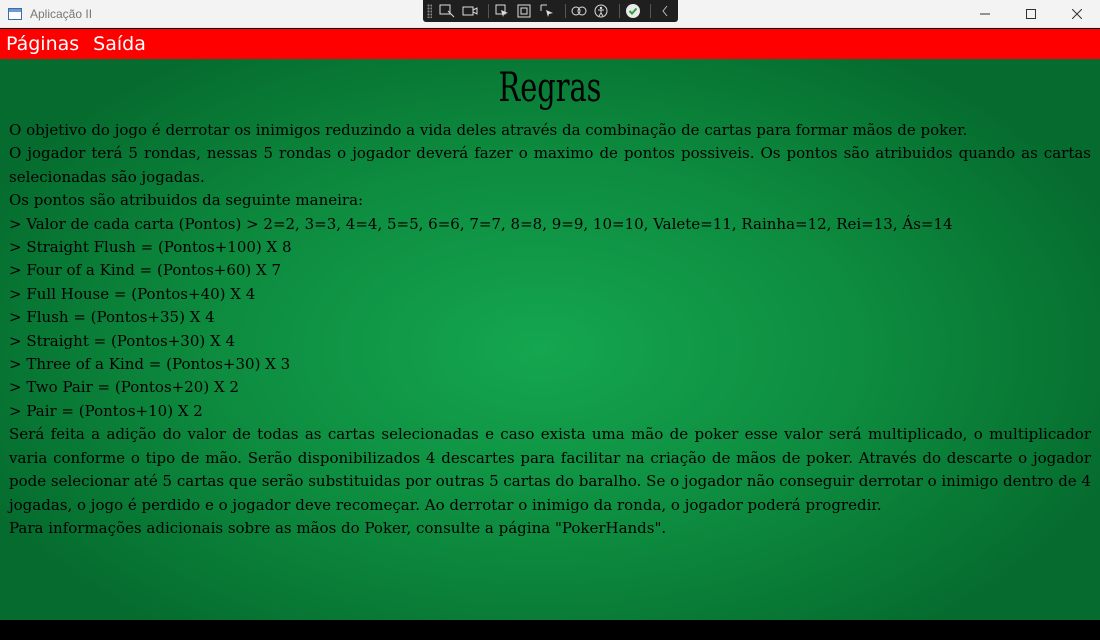 The height and width of the screenshot is (640, 1100). Describe the element at coordinates (119, 44) in the screenshot. I see `menu-item-saida: Saída` at that location.